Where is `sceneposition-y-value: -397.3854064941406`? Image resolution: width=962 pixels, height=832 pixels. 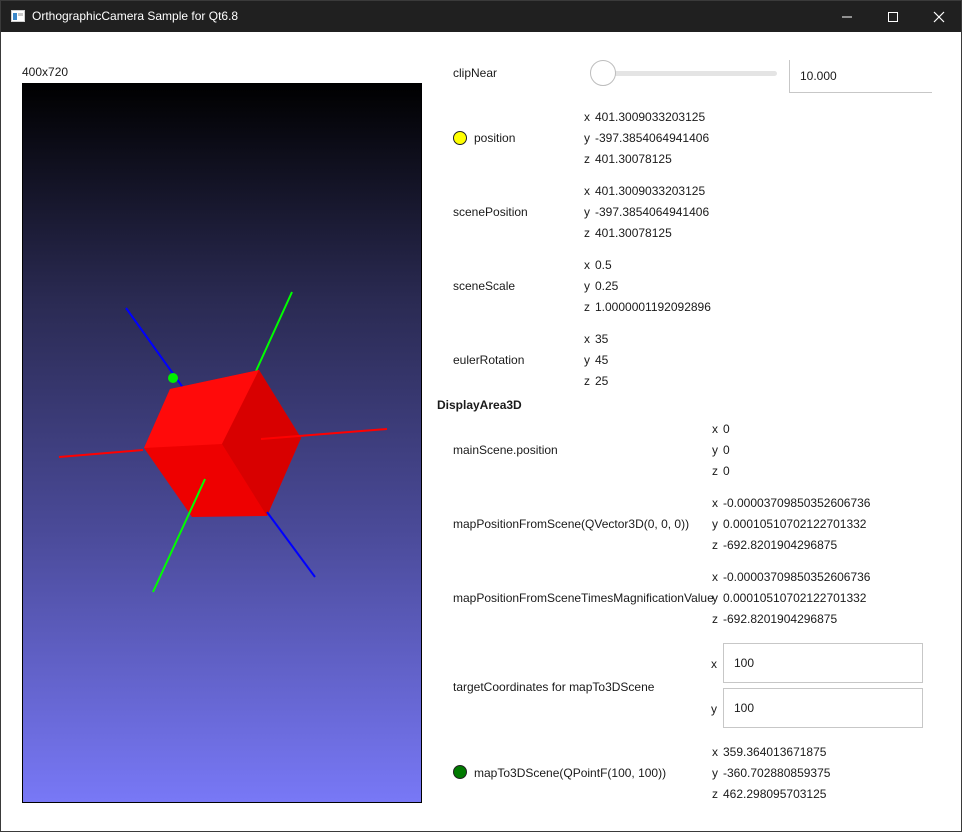
sceneposition-y-value: -397.3854064941406 is located at coordinates (652, 212).